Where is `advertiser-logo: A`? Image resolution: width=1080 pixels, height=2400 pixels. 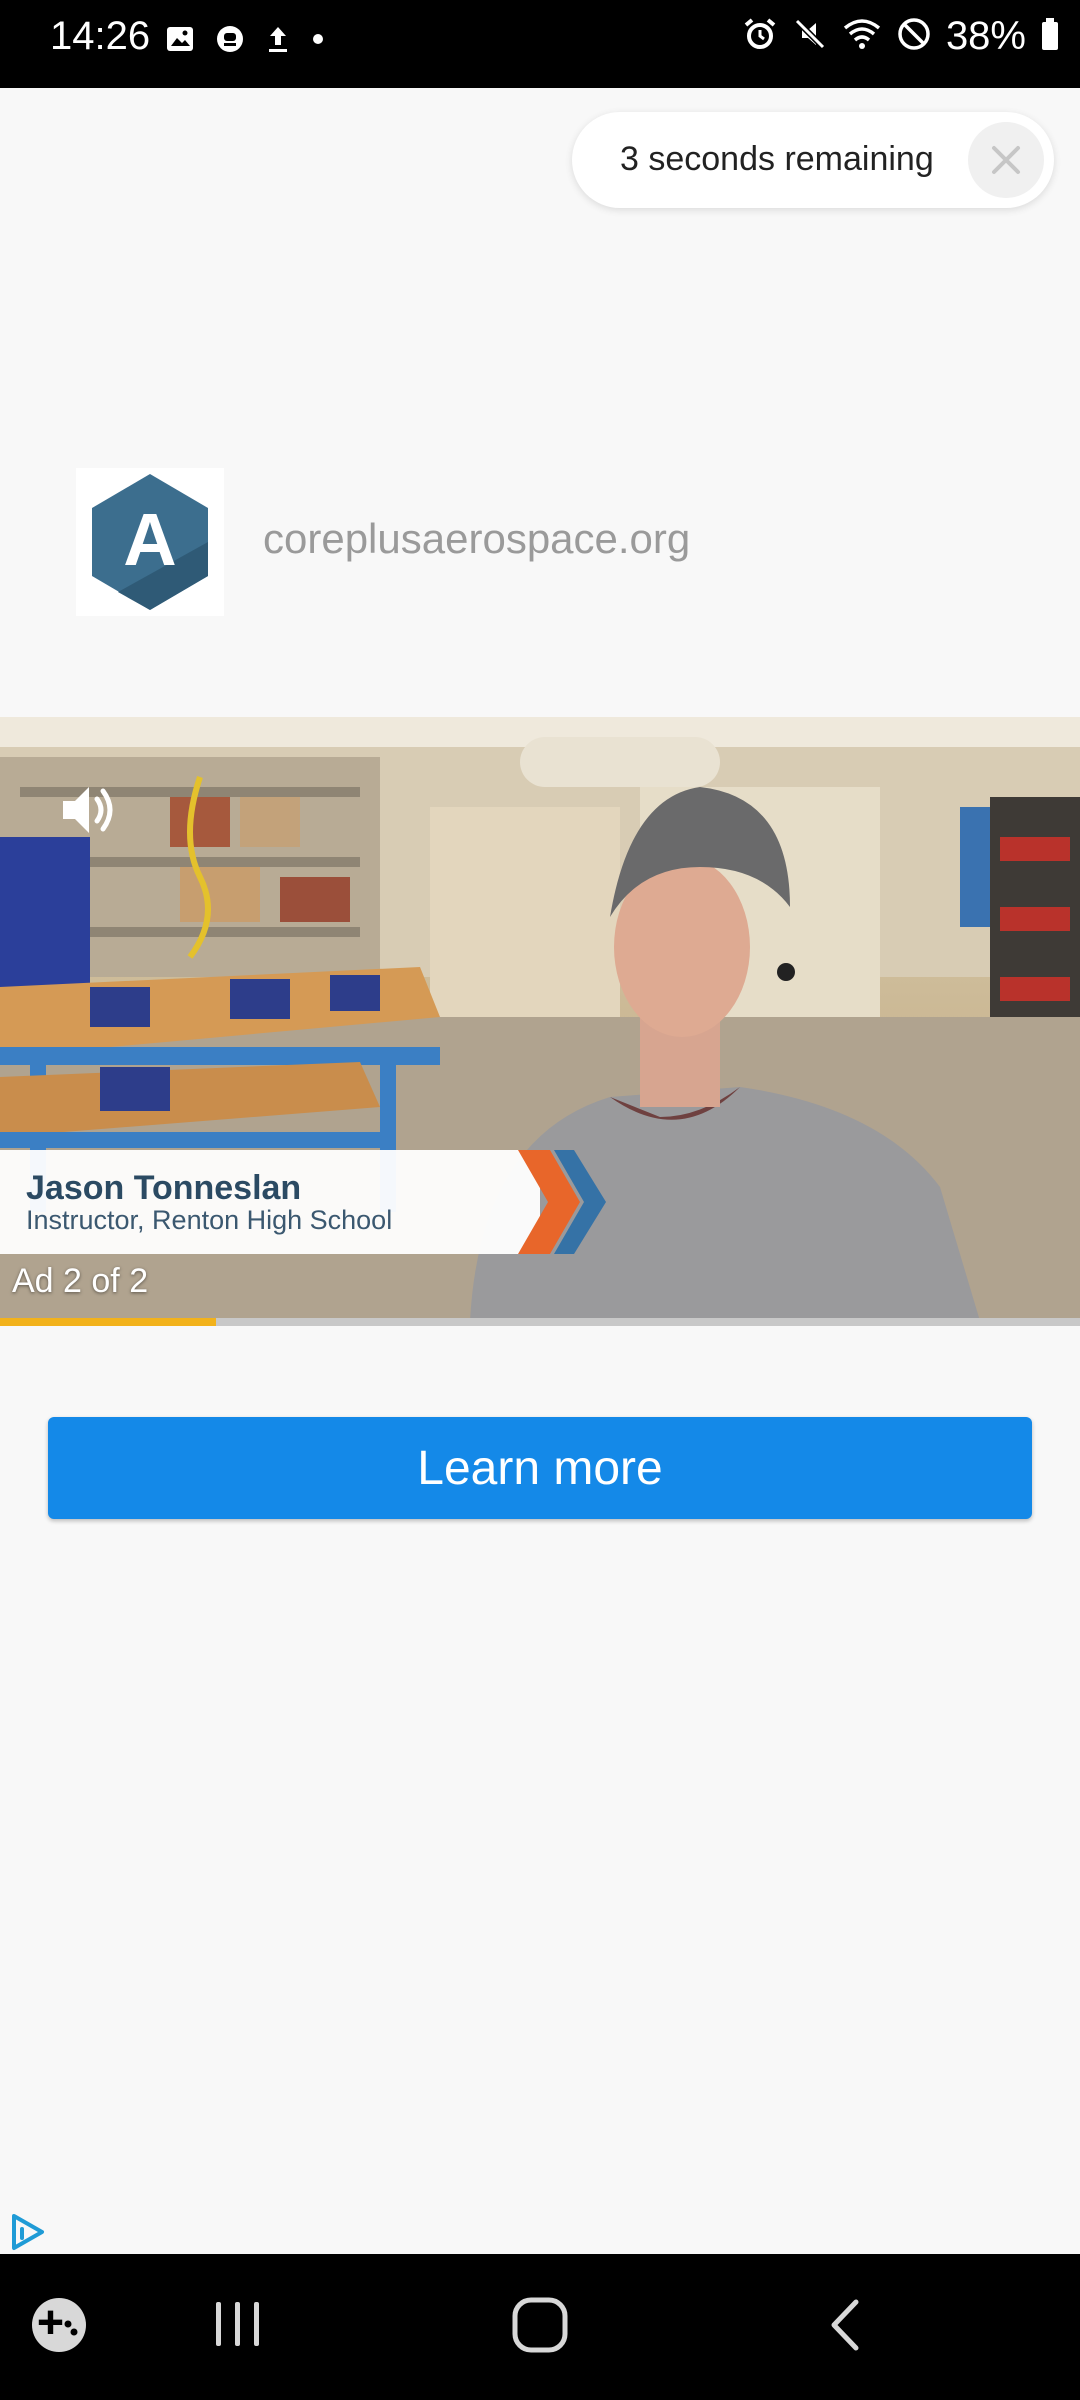 advertiser-logo: A is located at coordinates (150, 542).